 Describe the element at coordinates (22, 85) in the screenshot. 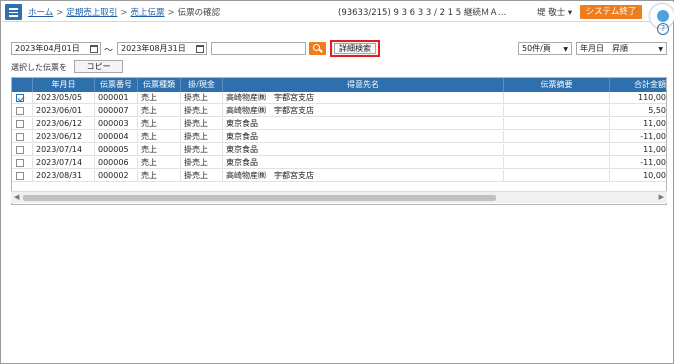

I see `column-header-select` at that location.